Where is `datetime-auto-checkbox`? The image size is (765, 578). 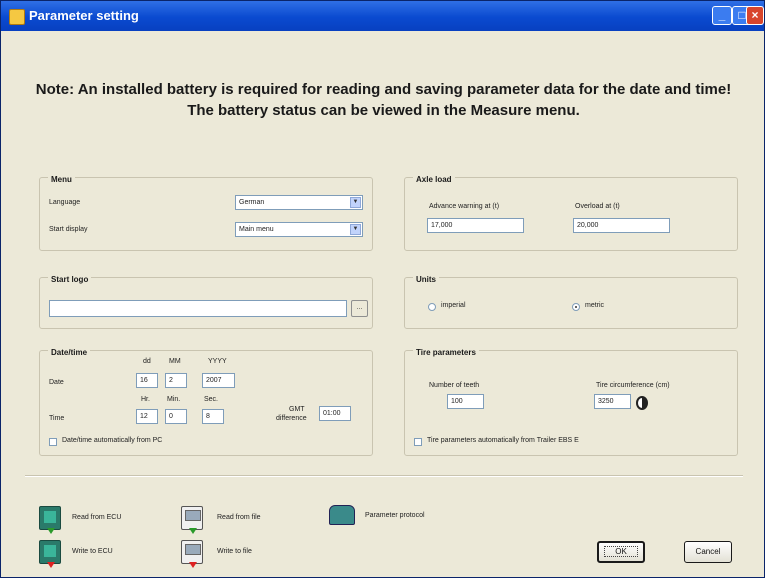
datetime-auto-checkbox is located at coordinates (53, 442).